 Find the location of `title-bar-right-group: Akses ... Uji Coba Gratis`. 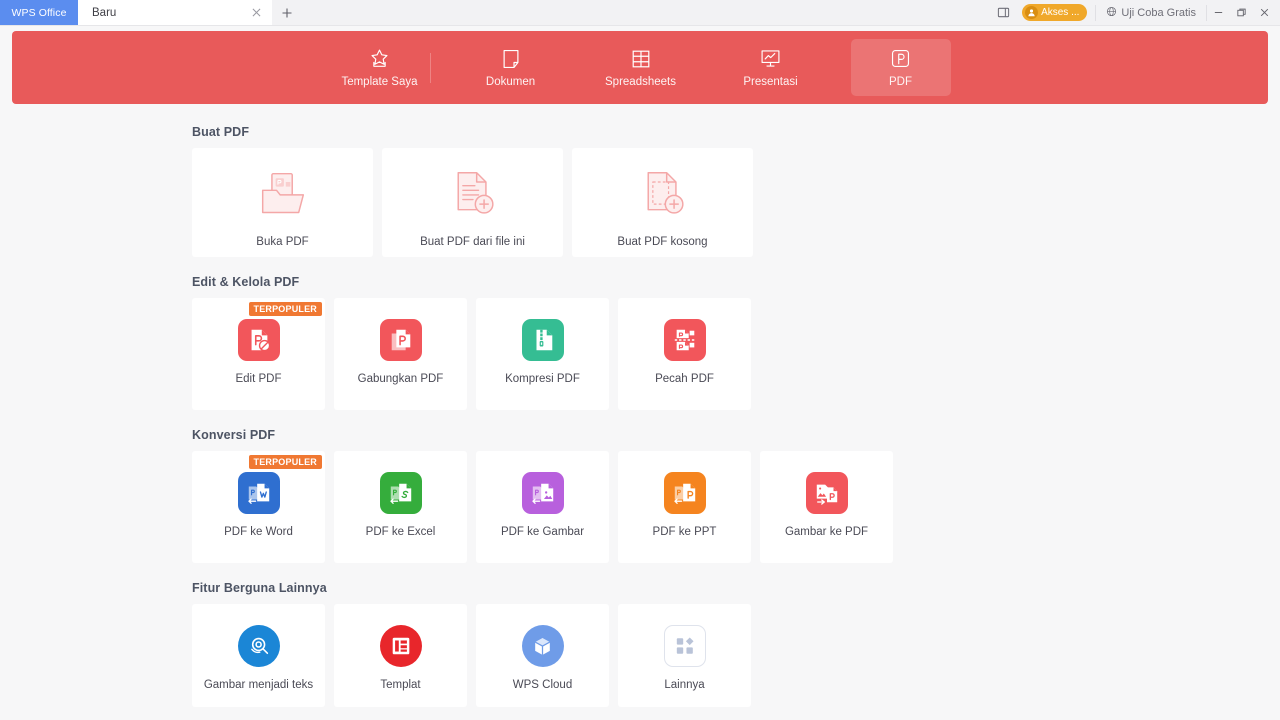

title-bar-right-group: Akses ... Uji Coba Gratis is located at coordinates (1134, 12).